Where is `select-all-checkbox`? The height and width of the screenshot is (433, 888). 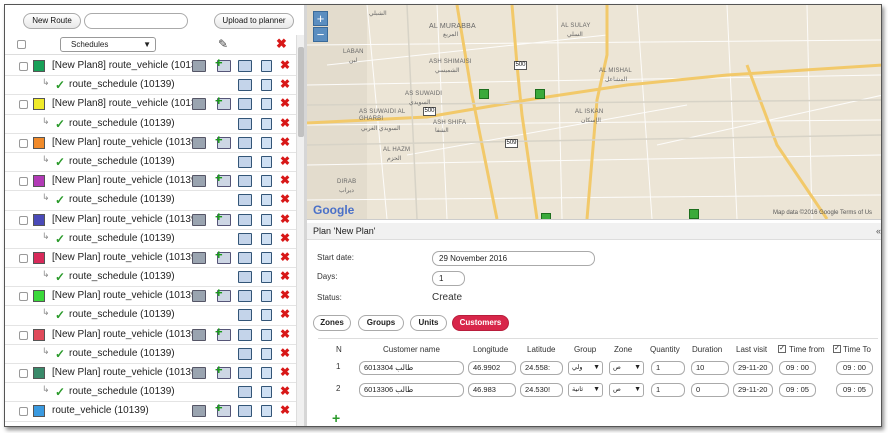
select-all-checkbox is located at coordinates (21, 44).